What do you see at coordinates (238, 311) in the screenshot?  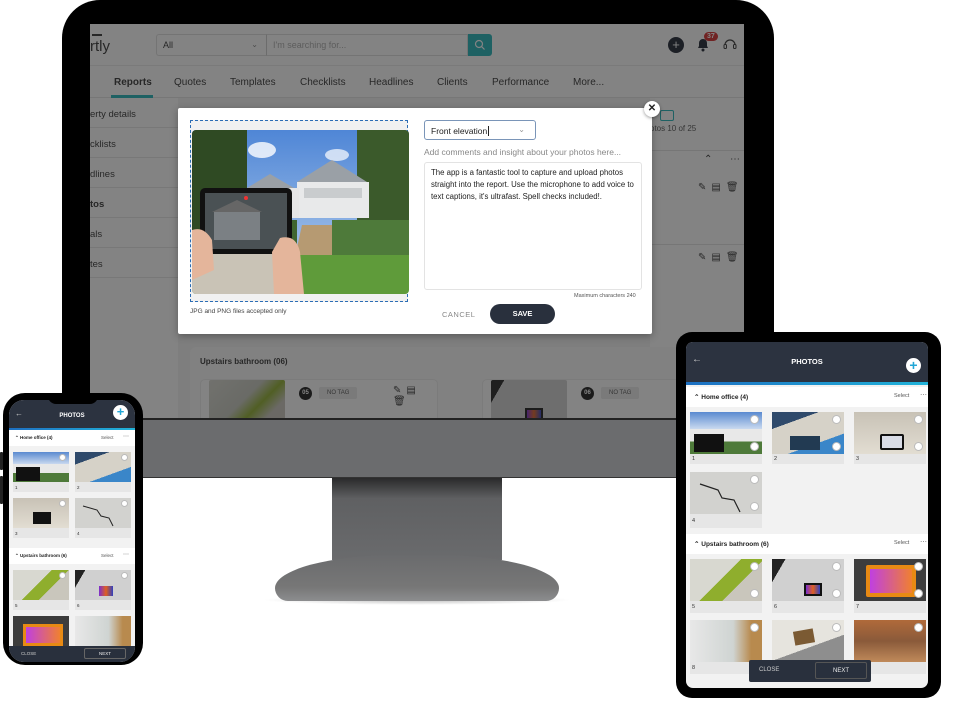 I see `file-type-note: JPG and PNG files accepted only` at bounding box center [238, 311].